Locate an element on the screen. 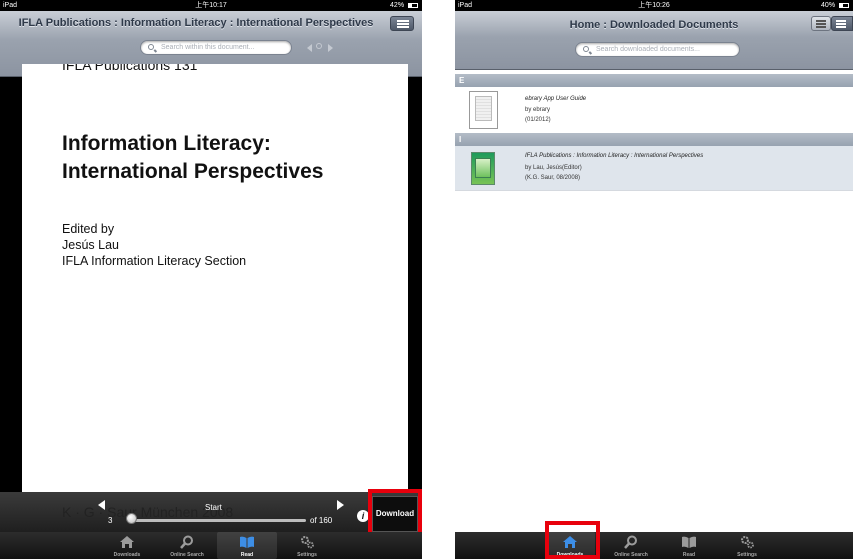 The width and height of the screenshot is (853, 559). book-title-line-2: International Perspectives is located at coordinates (193, 171).